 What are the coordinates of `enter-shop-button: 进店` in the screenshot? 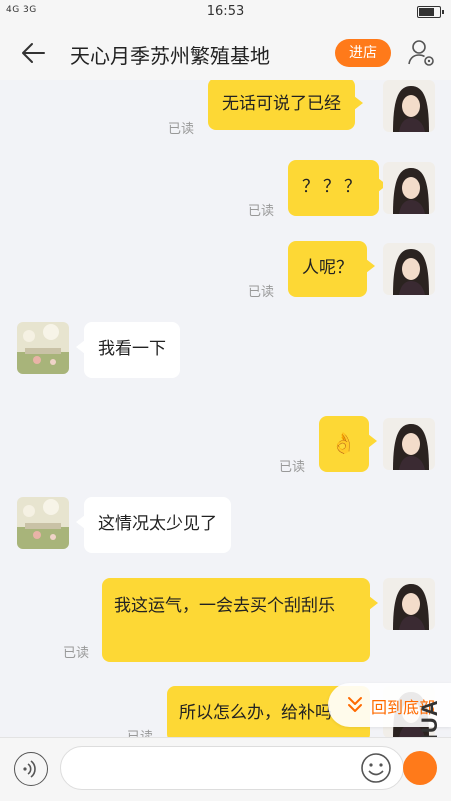 It's located at (363, 53).